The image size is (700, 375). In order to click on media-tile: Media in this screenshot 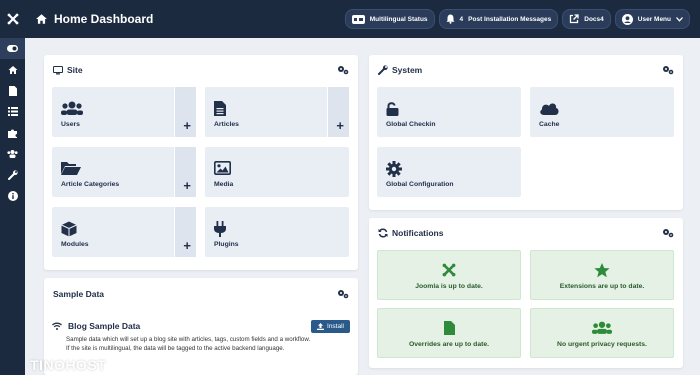, I will do `click(277, 172)`.